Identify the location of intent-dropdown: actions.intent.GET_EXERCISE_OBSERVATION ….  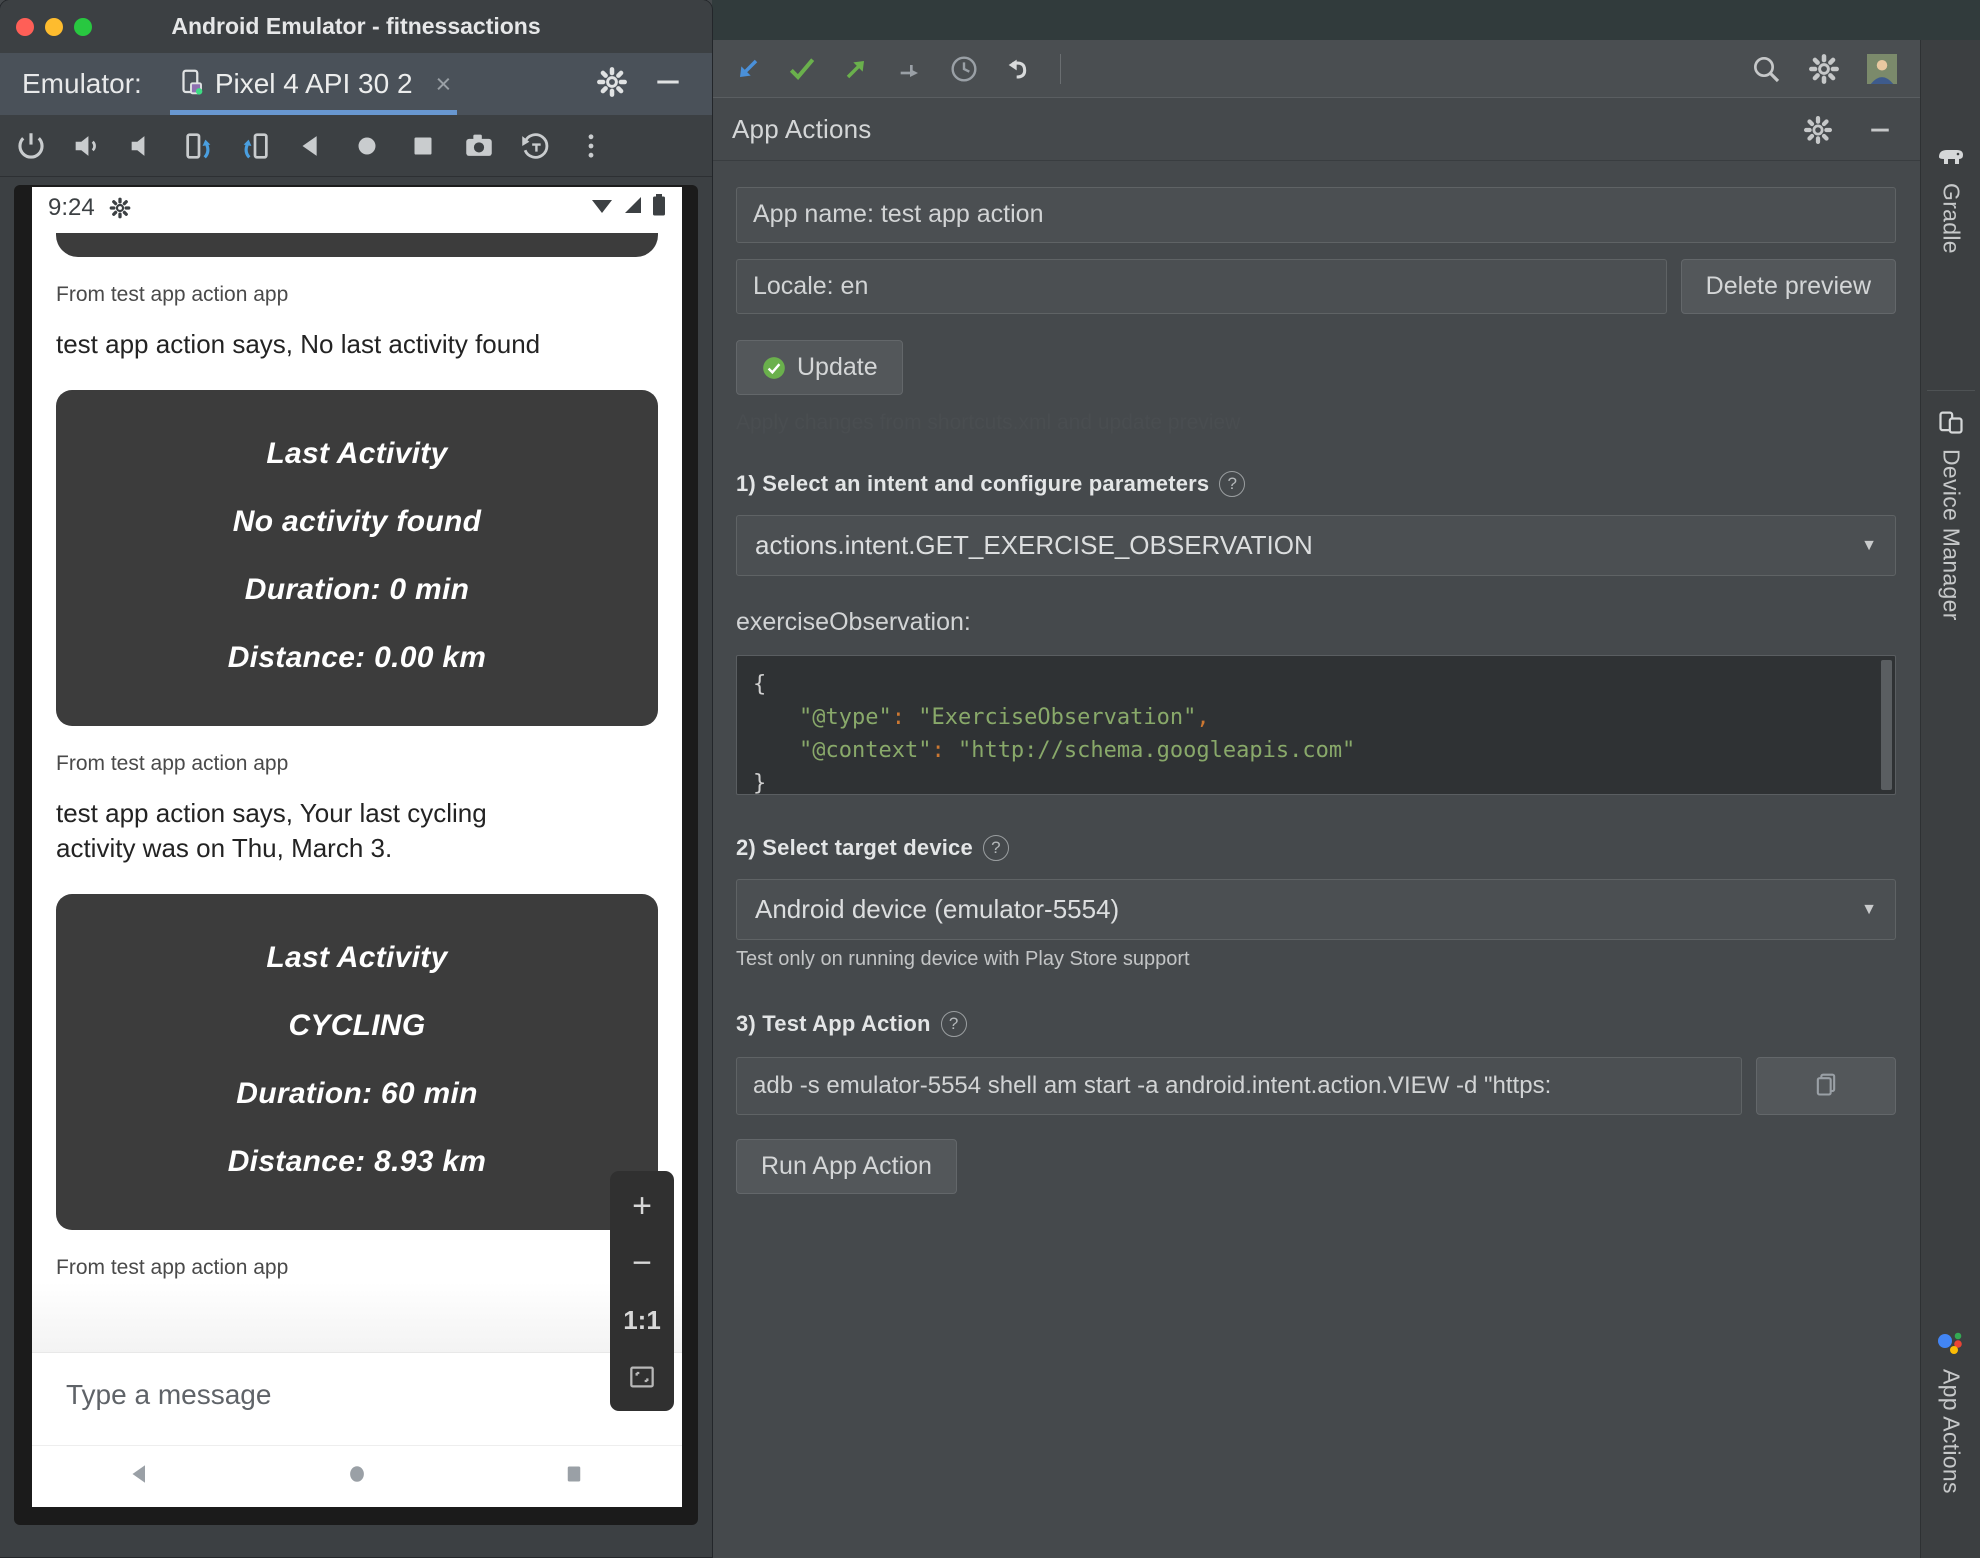
(1316, 545).